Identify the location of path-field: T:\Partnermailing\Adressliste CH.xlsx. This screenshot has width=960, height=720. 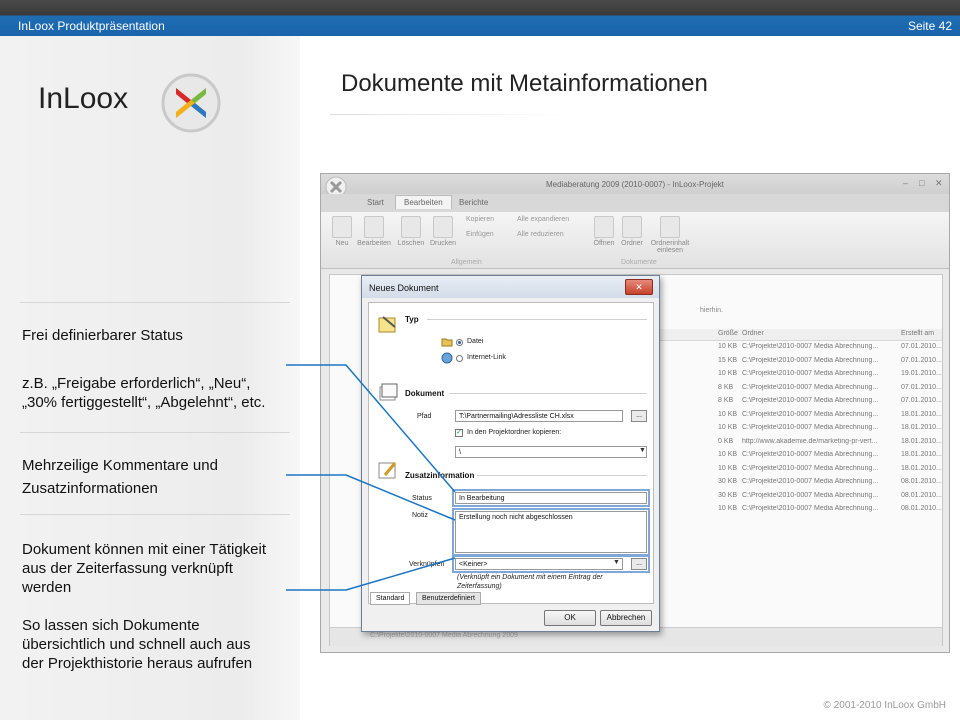
(539, 416).